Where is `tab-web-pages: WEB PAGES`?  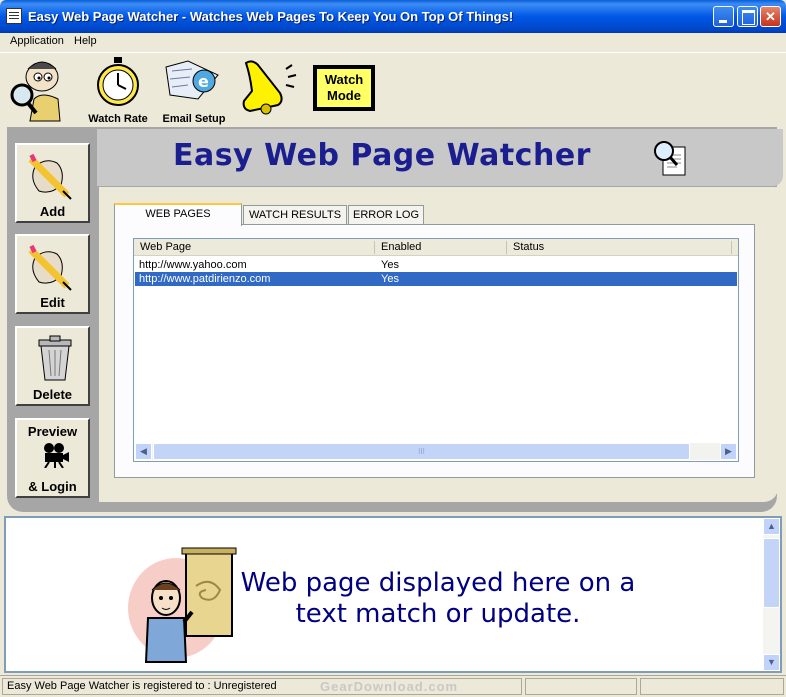
tab-web-pages: WEB PAGES is located at coordinates (178, 214).